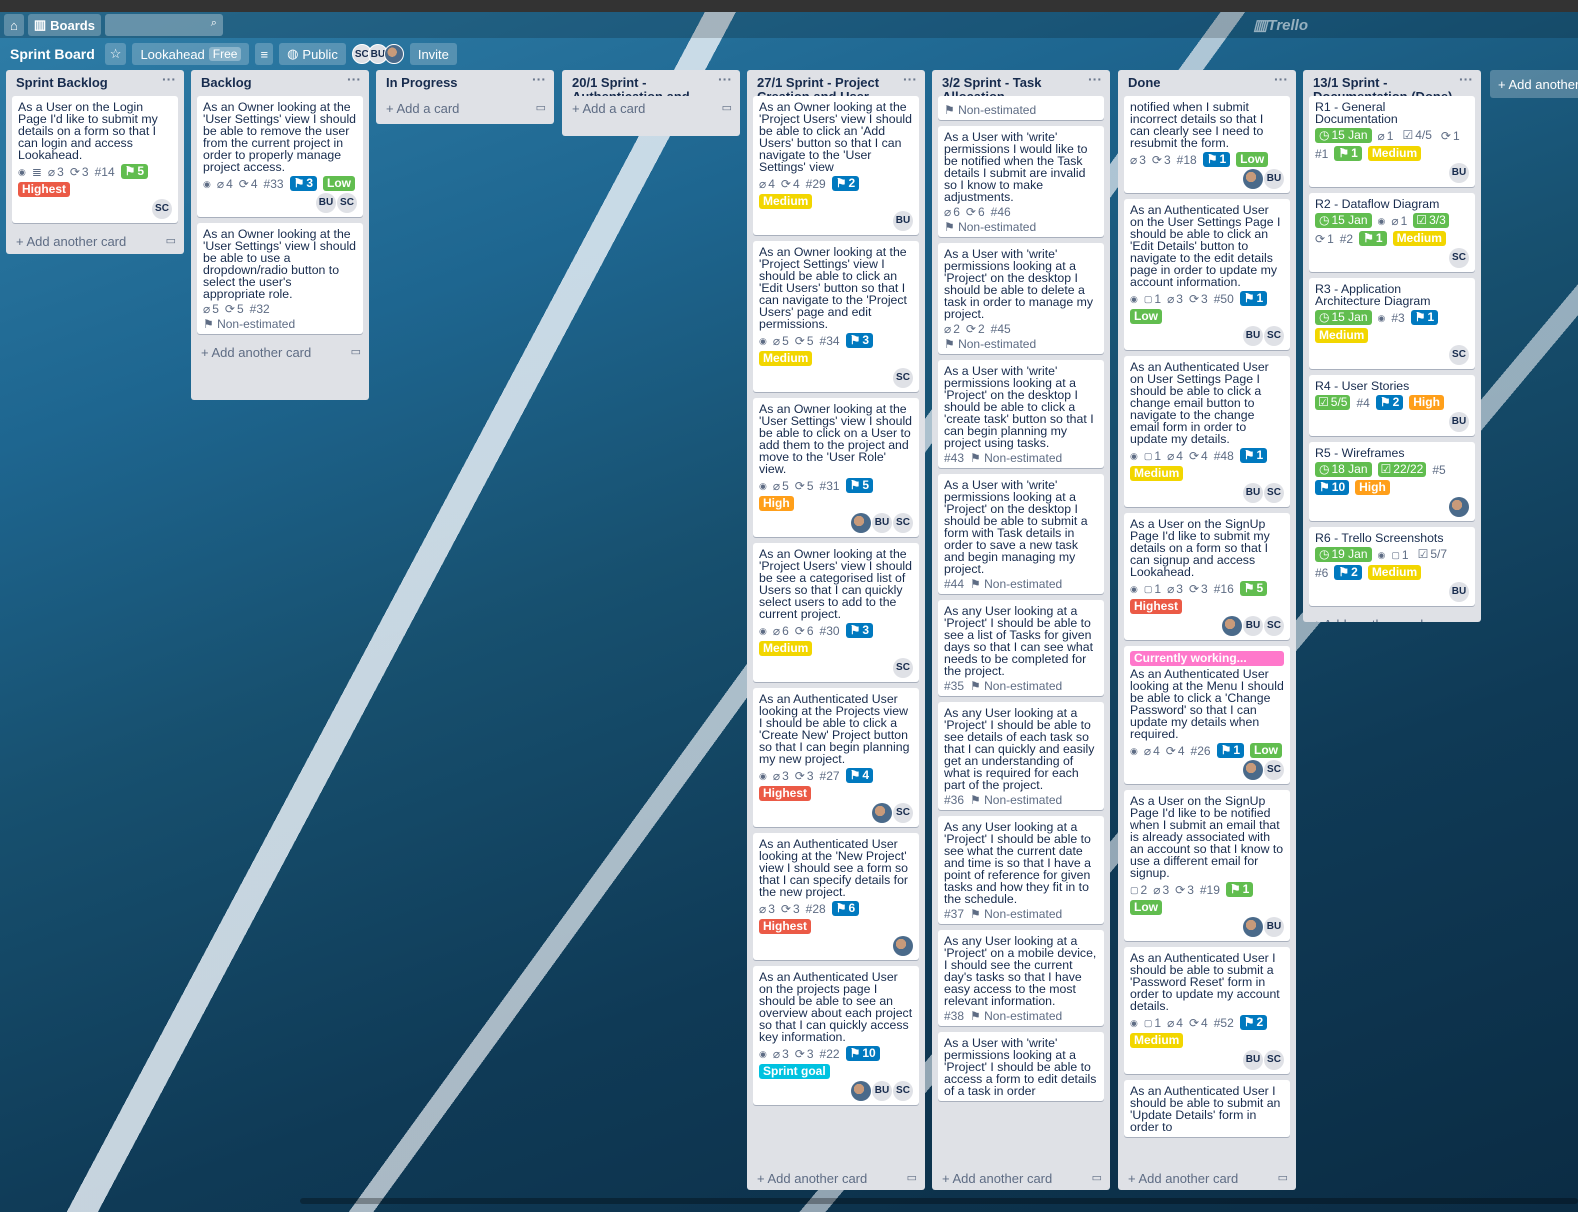  What do you see at coordinates (651, 108) in the screenshot?
I see `add-card-button: + Add a card ▭` at bounding box center [651, 108].